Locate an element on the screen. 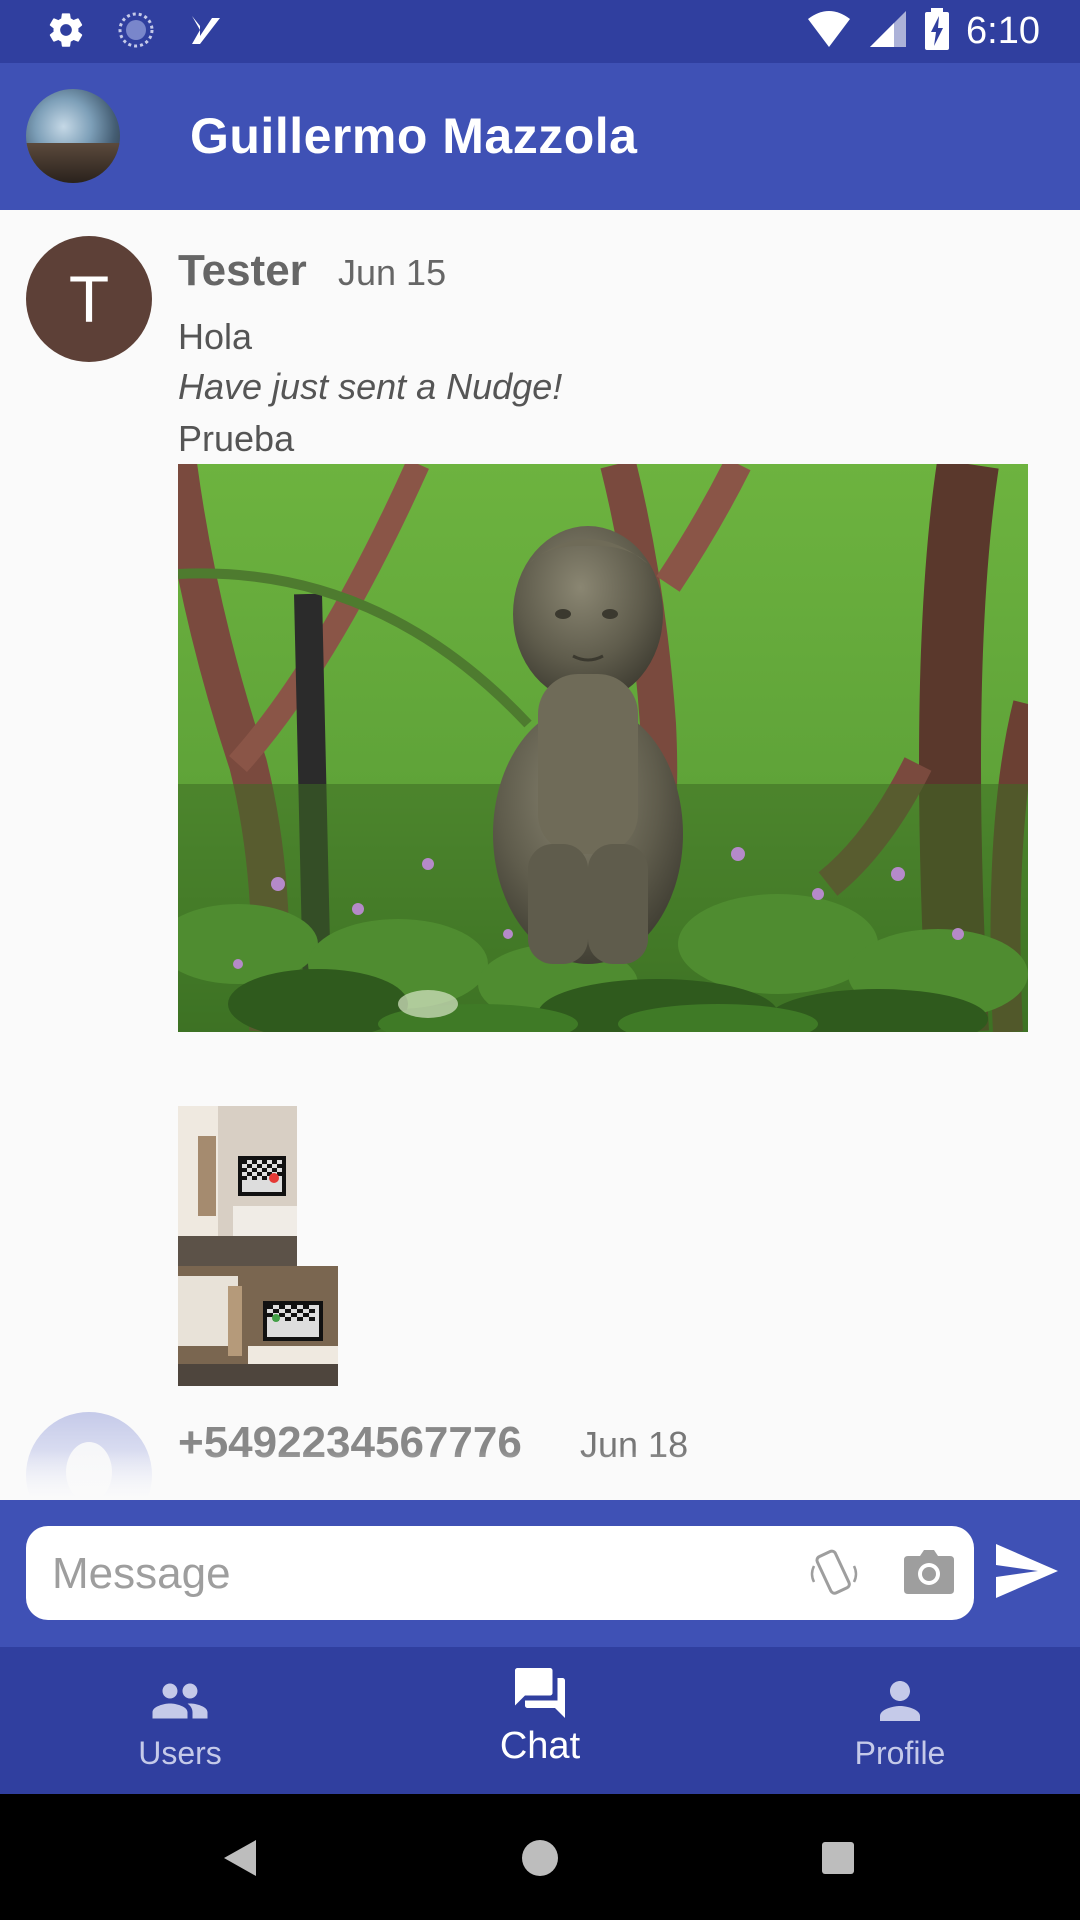  status-bar: 6:10 is located at coordinates (540, 31).